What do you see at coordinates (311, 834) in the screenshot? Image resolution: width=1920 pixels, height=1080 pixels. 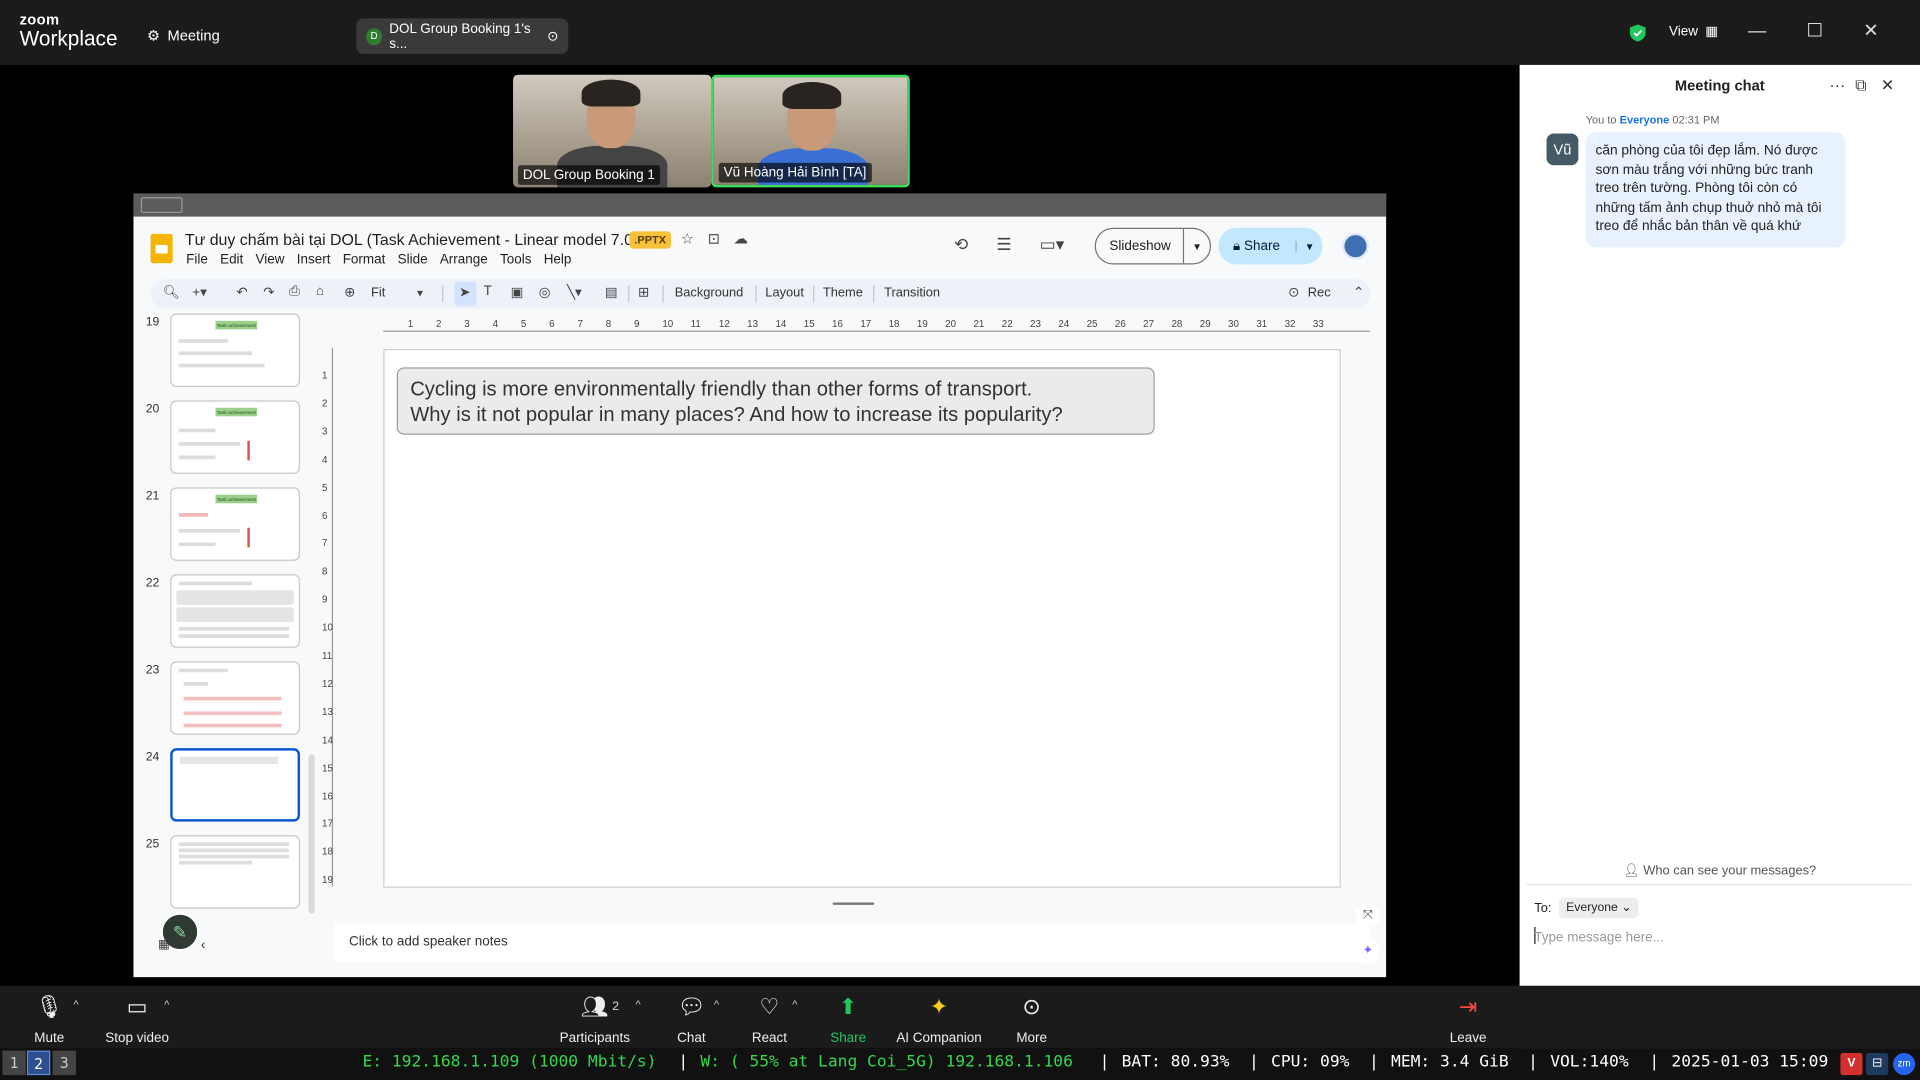 I see `filmstrip-scrollbar` at bounding box center [311, 834].